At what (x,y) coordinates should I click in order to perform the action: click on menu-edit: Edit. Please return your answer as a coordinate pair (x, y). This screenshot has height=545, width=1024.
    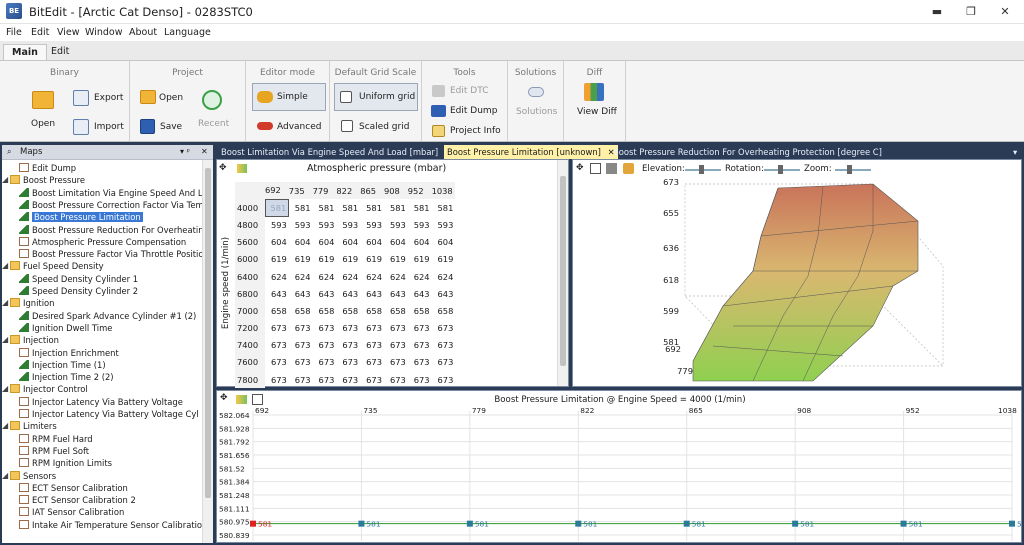
    Looking at the image, I should click on (40, 32).